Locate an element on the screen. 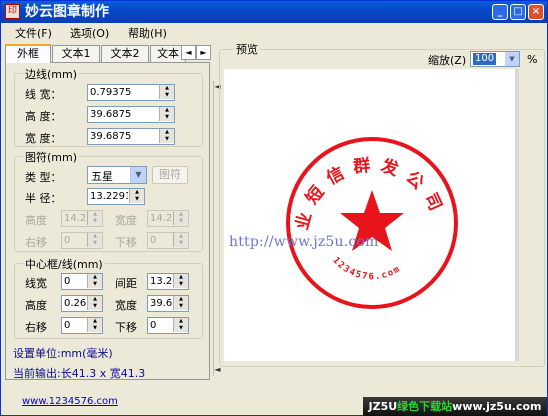 This screenshot has width=548, height=416. watermark-text: http://www.jz5u.com is located at coordinates (304, 242).